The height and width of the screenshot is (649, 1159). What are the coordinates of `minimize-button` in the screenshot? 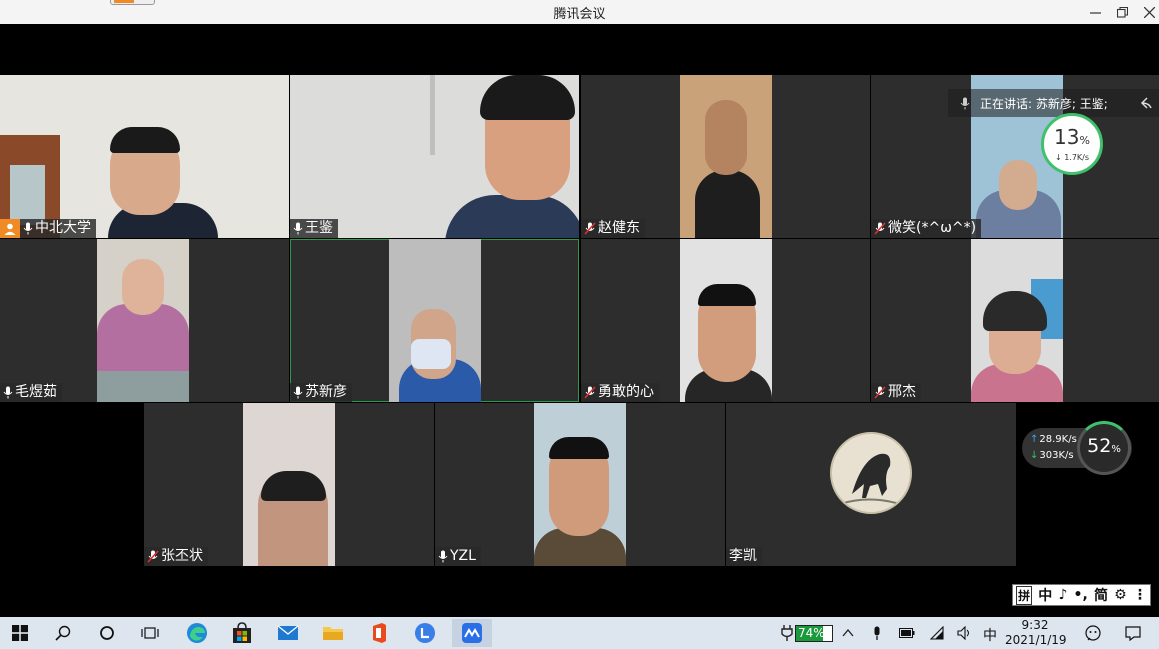 It's located at (1095, 12).